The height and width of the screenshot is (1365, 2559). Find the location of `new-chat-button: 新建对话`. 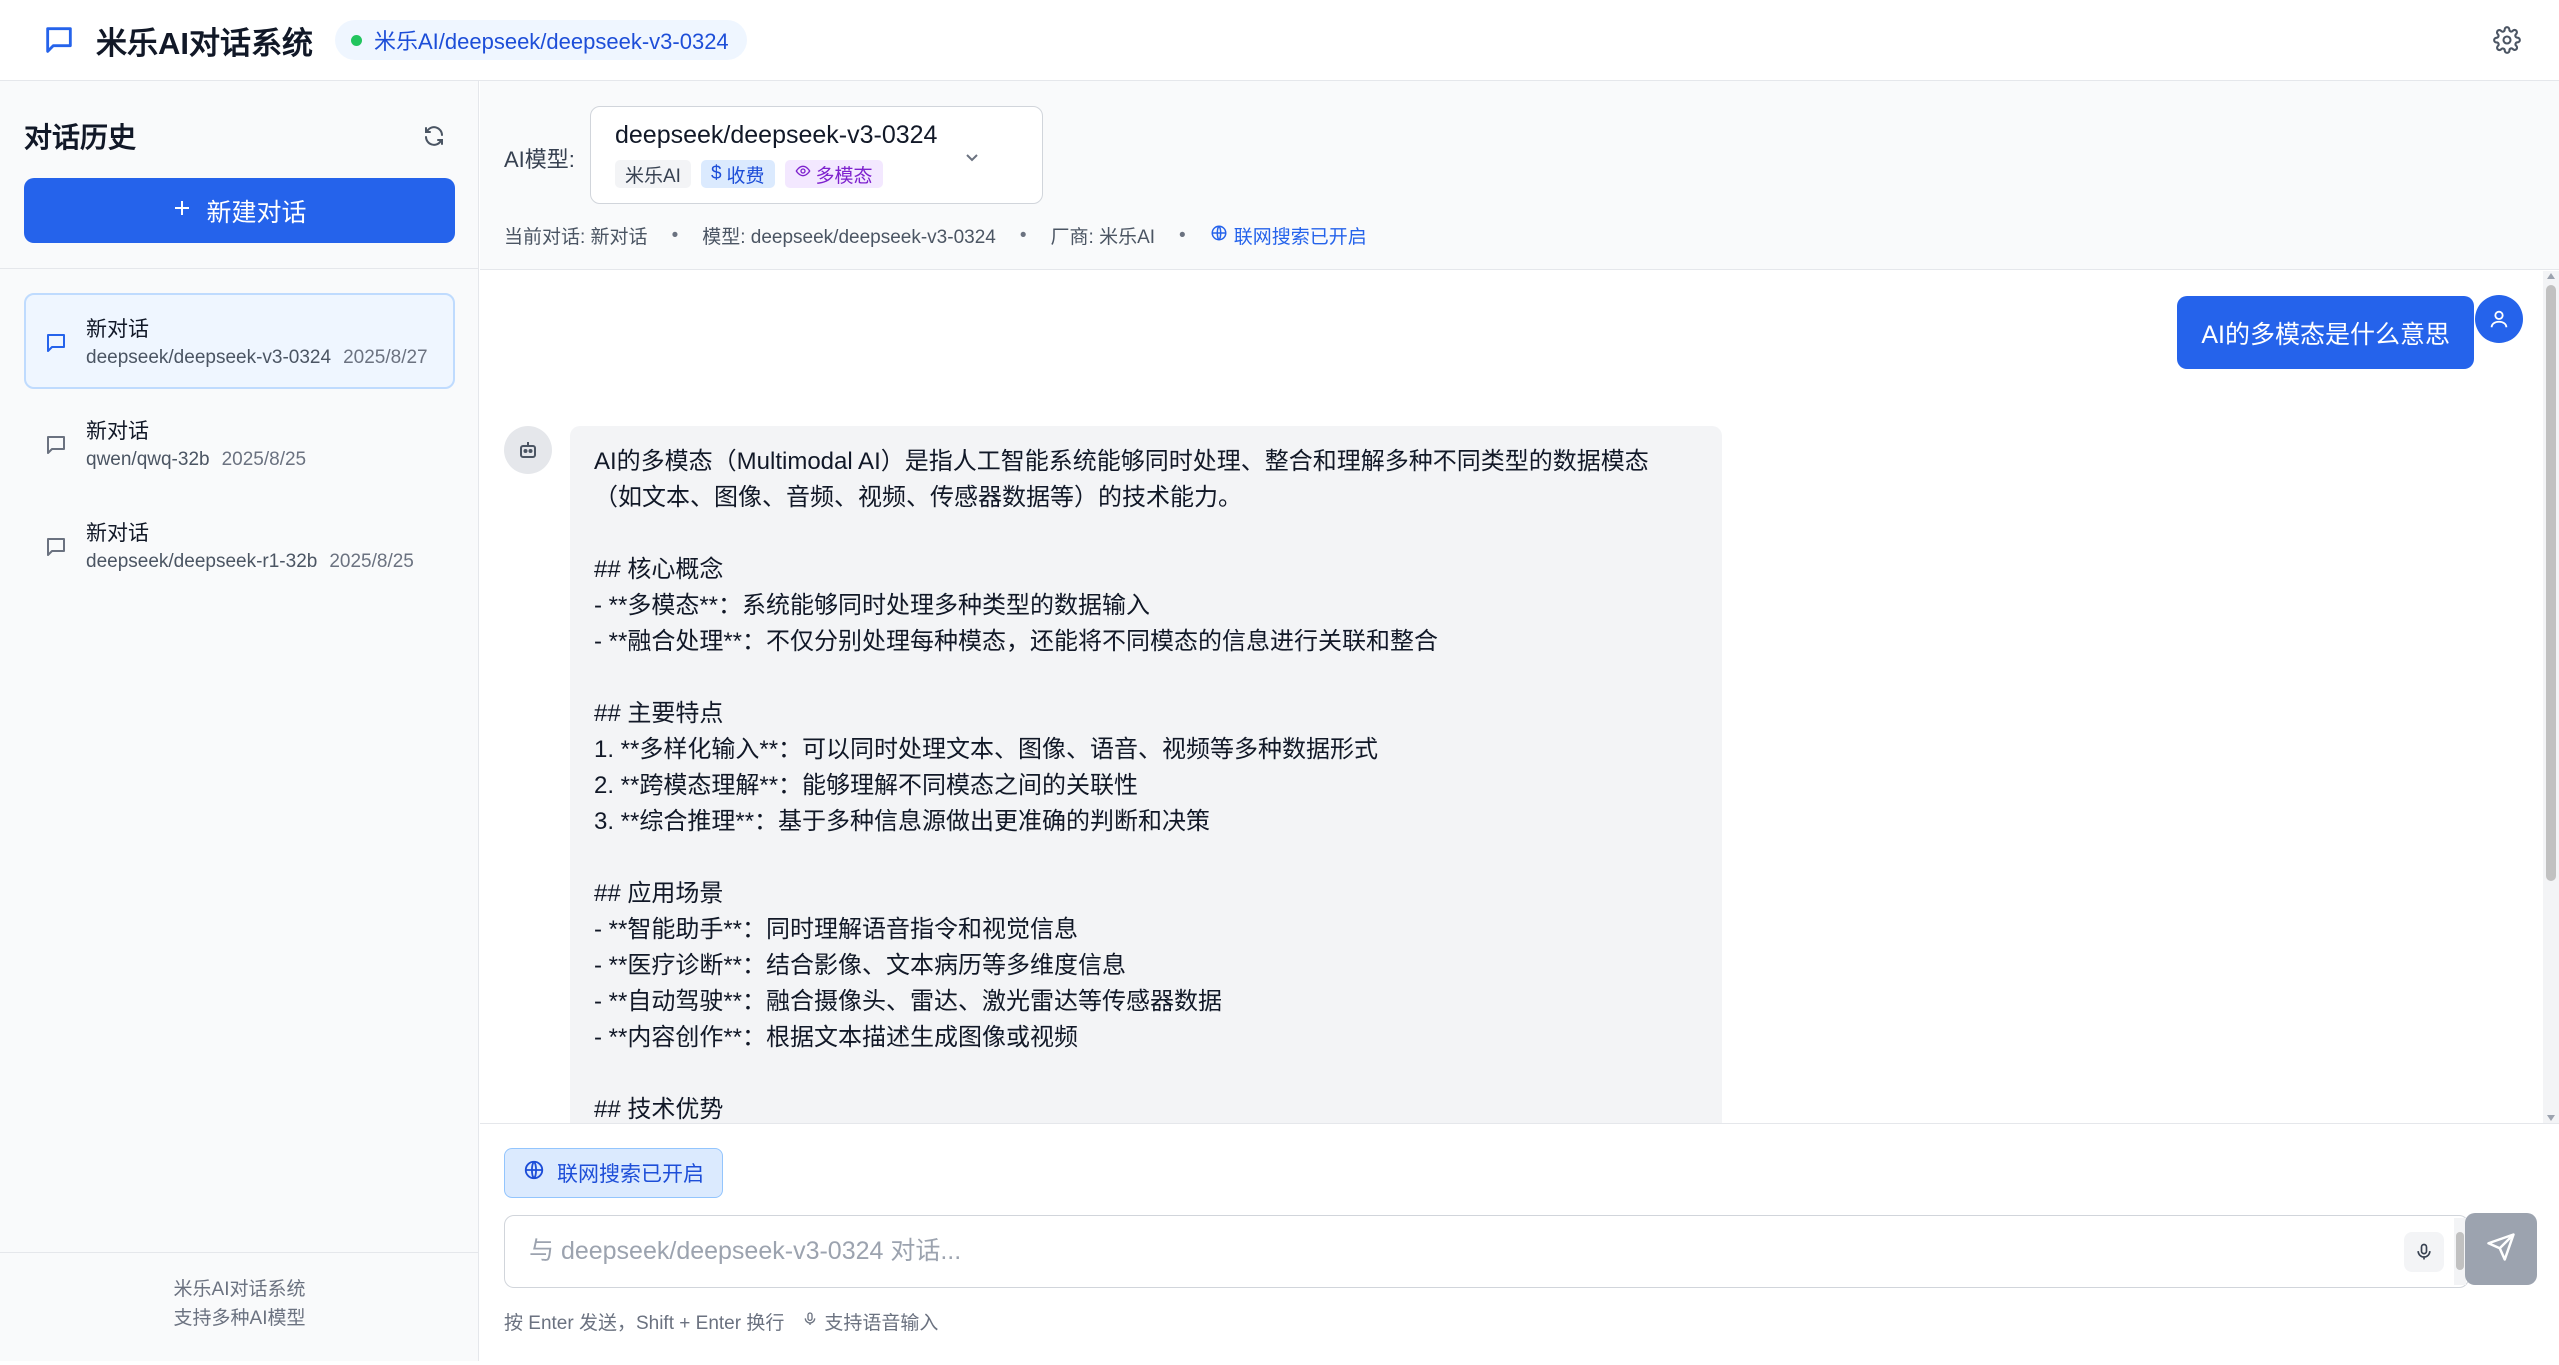

new-chat-button: 新建对话 is located at coordinates (239, 210).